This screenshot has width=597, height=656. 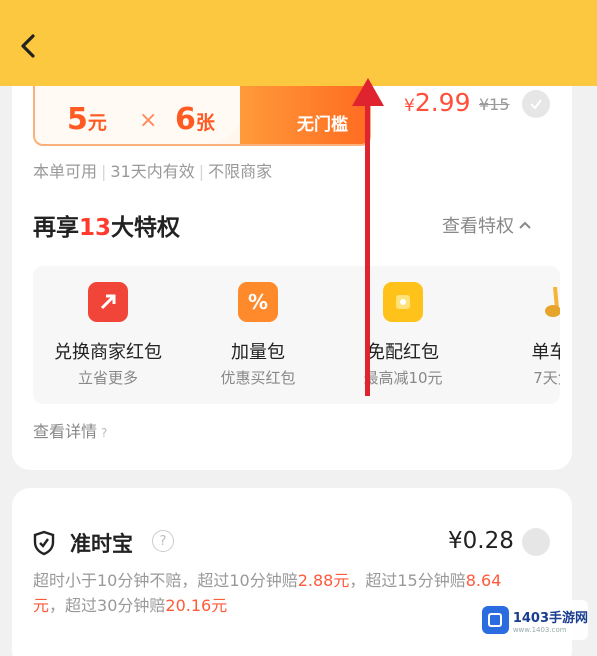 I want to click on guarantee-select-toggle, so click(x=536, y=542).